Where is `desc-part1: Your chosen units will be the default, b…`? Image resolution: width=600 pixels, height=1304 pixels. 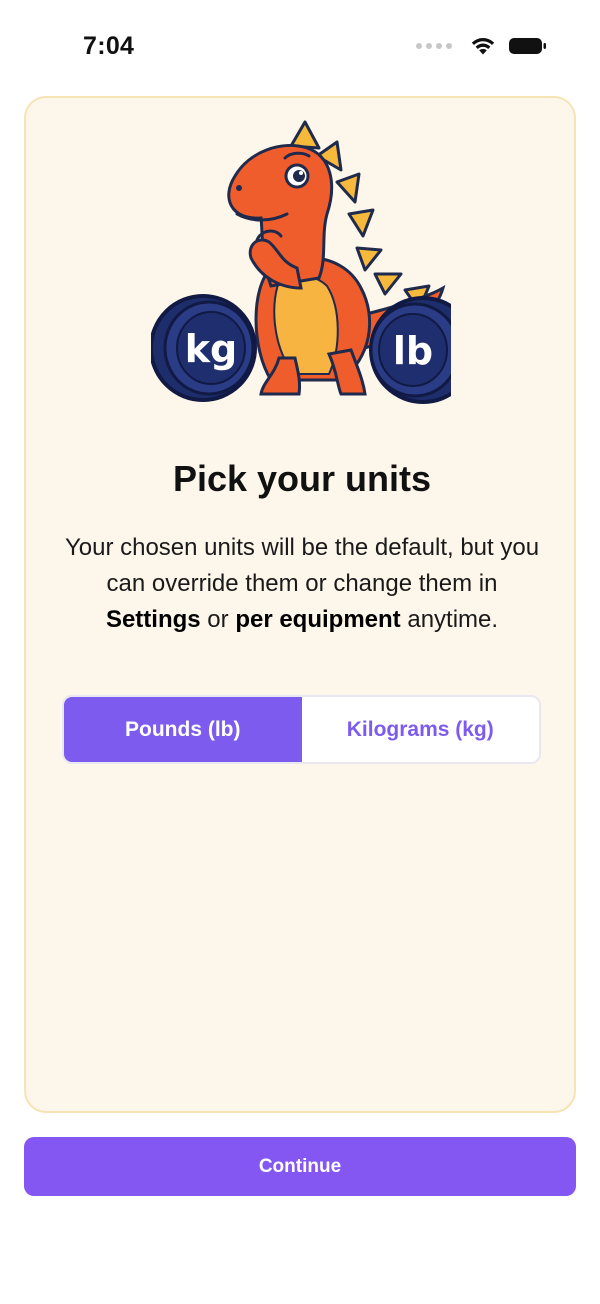 desc-part1: Your chosen units will be the default, b… is located at coordinates (302, 565).